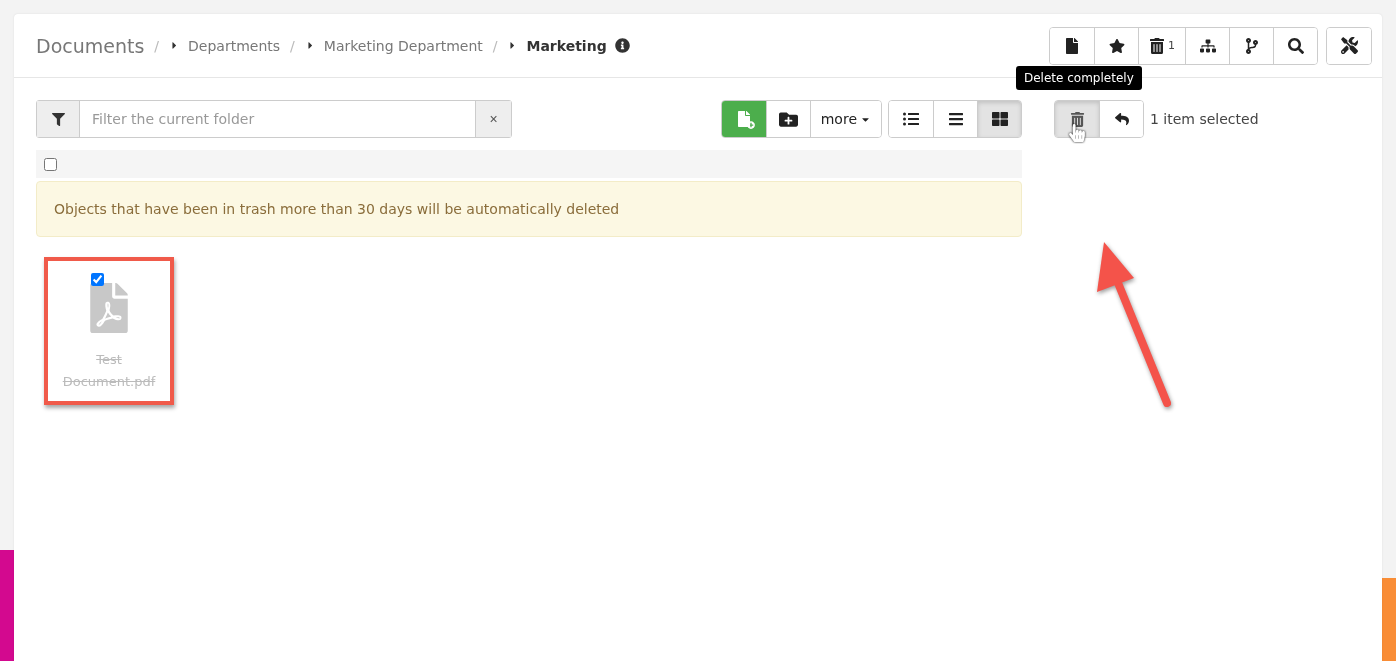 The height and width of the screenshot is (661, 1396). I want to click on list-view-icon, so click(955, 119).